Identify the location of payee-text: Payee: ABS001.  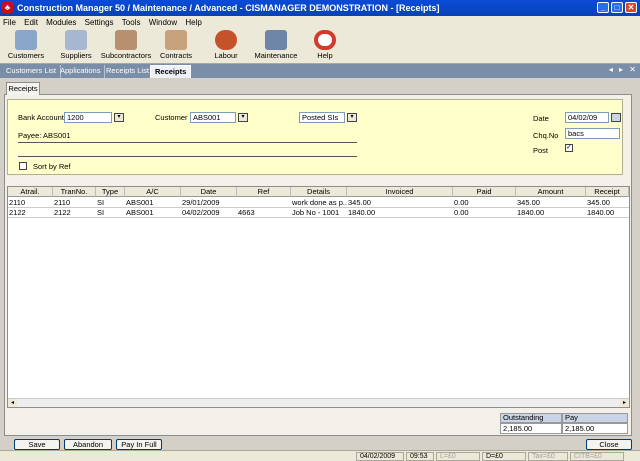
(44, 135).